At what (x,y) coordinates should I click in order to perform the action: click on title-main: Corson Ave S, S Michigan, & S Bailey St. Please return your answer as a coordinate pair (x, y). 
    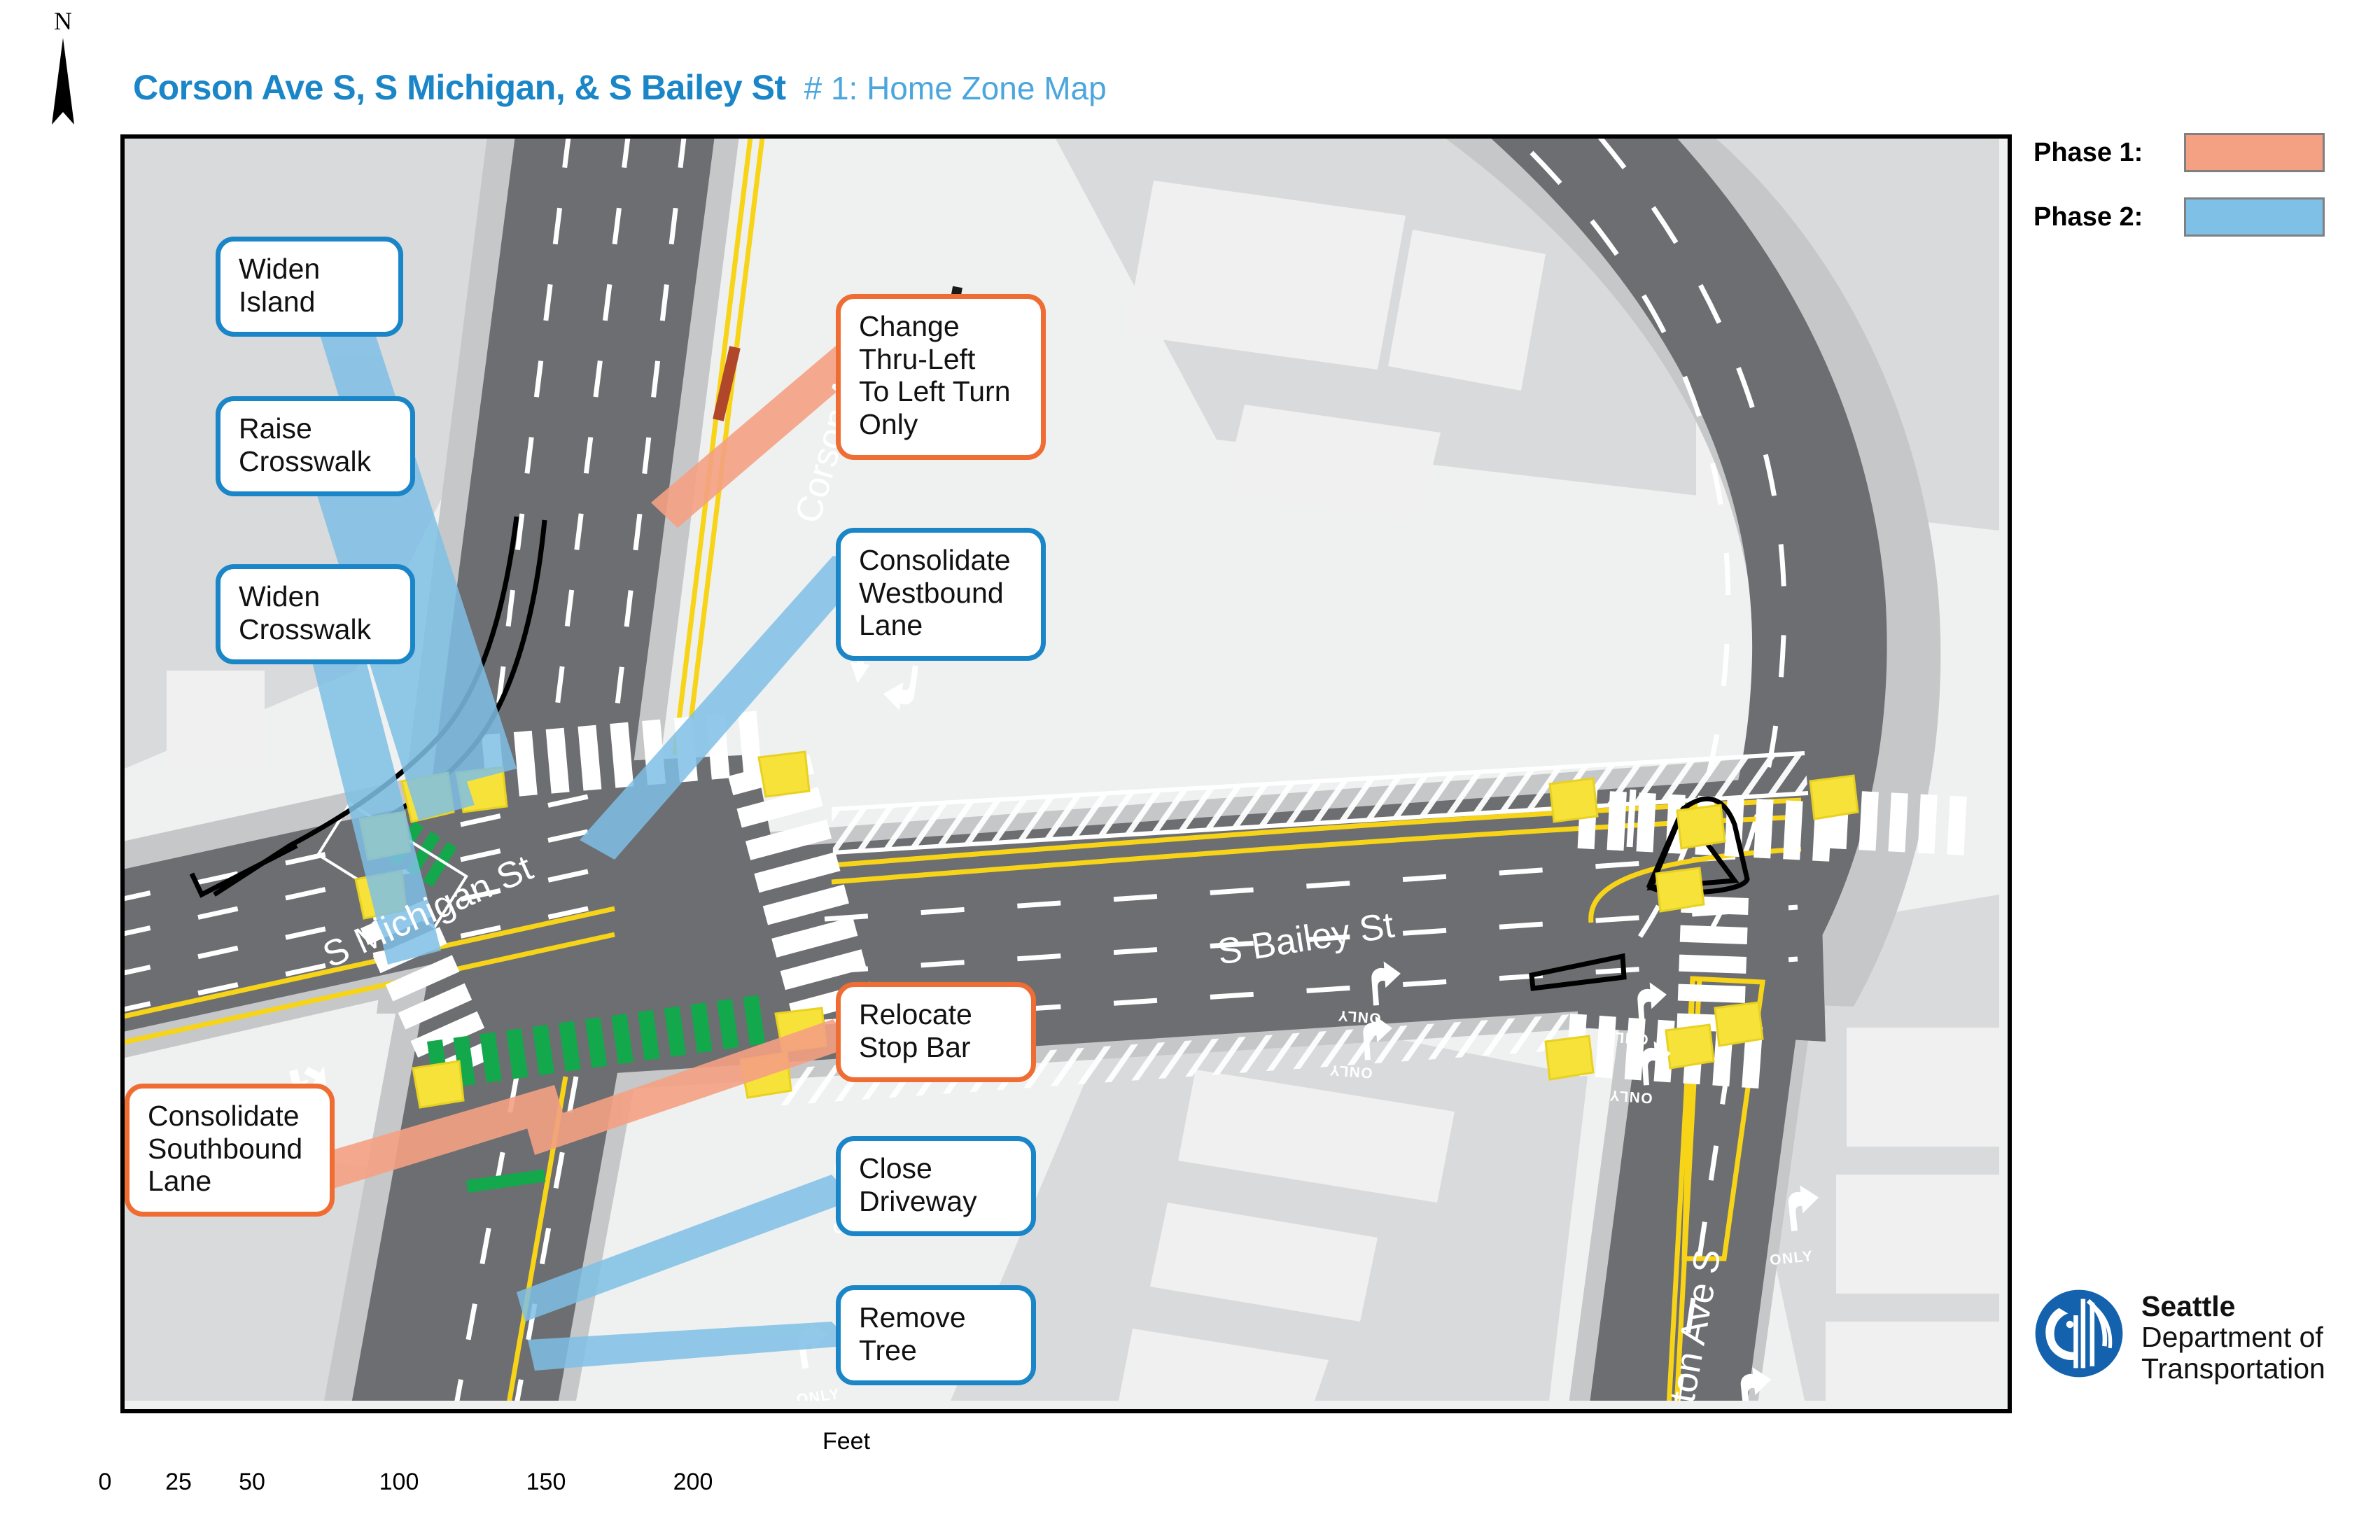
    Looking at the image, I should click on (459, 87).